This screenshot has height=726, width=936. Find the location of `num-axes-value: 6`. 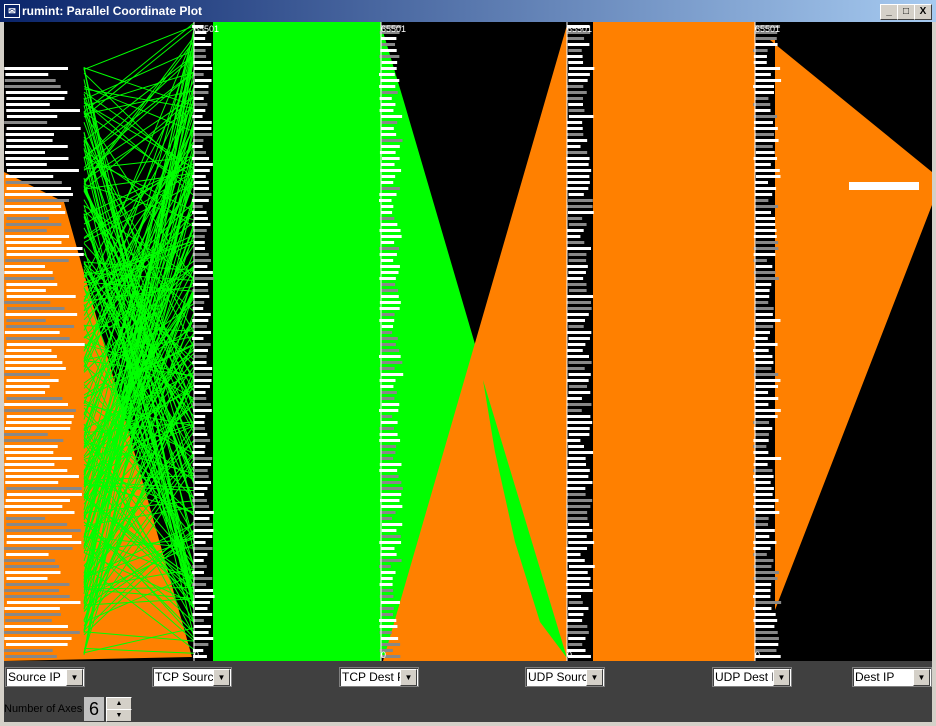

num-axes-value: 6 is located at coordinates (94, 709).